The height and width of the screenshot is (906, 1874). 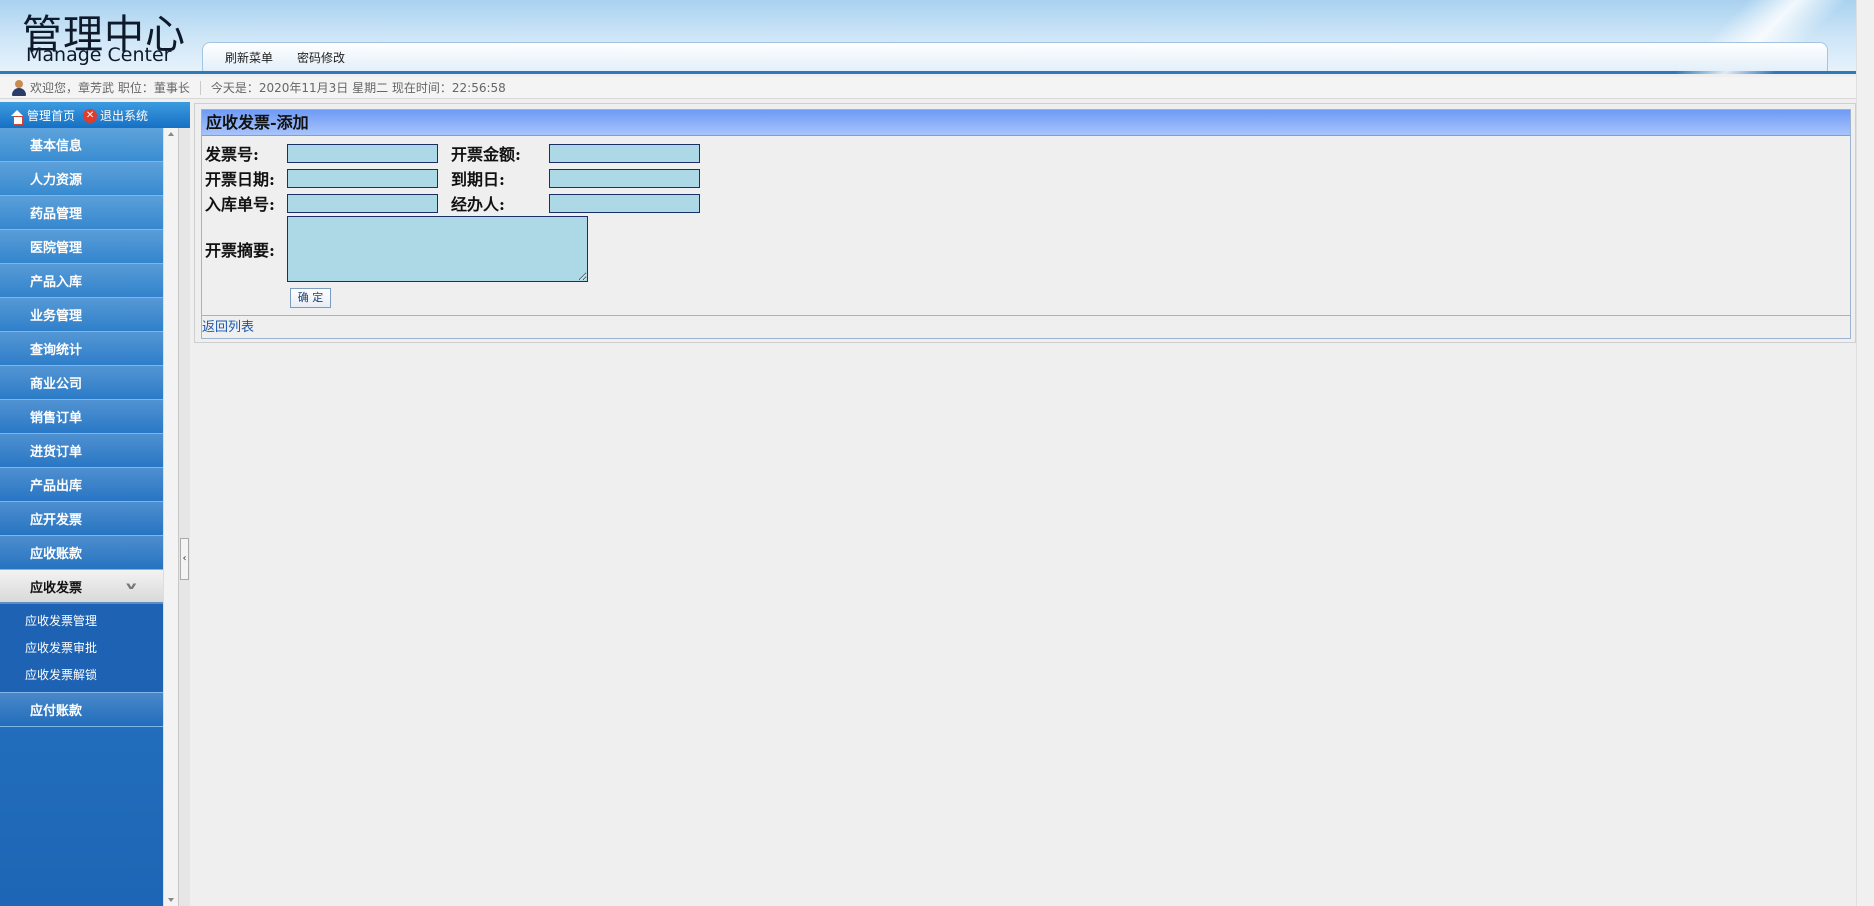 What do you see at coordinates (358, 88) in the screenshot?
I see `datetime-text: 今天是：2020年11月3日 星期二 现在时间：22:56:58` at bounding box center [358, 88].